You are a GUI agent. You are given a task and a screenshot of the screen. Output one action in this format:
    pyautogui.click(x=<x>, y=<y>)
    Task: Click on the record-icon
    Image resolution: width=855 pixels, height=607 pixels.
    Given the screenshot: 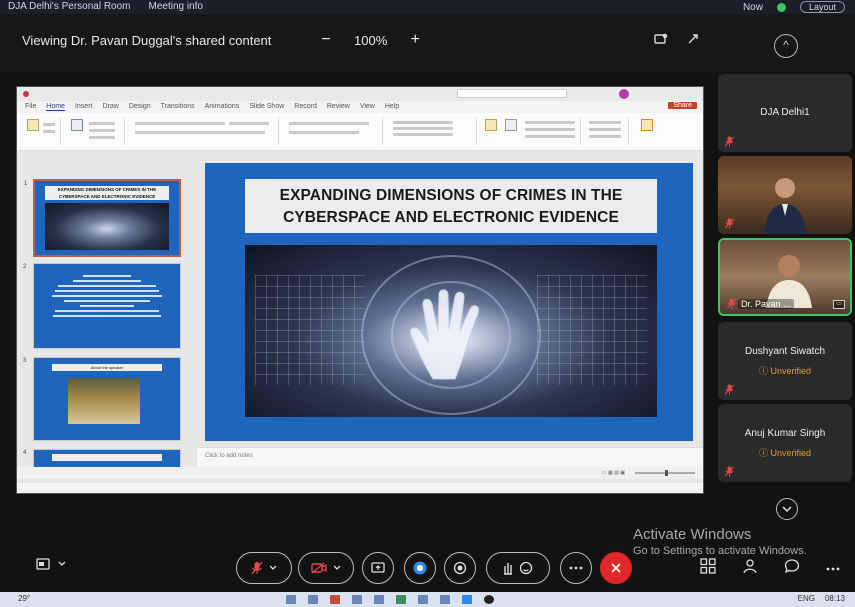 What is the action you would take?
    pyautogui.click(x=460, y=568)
    